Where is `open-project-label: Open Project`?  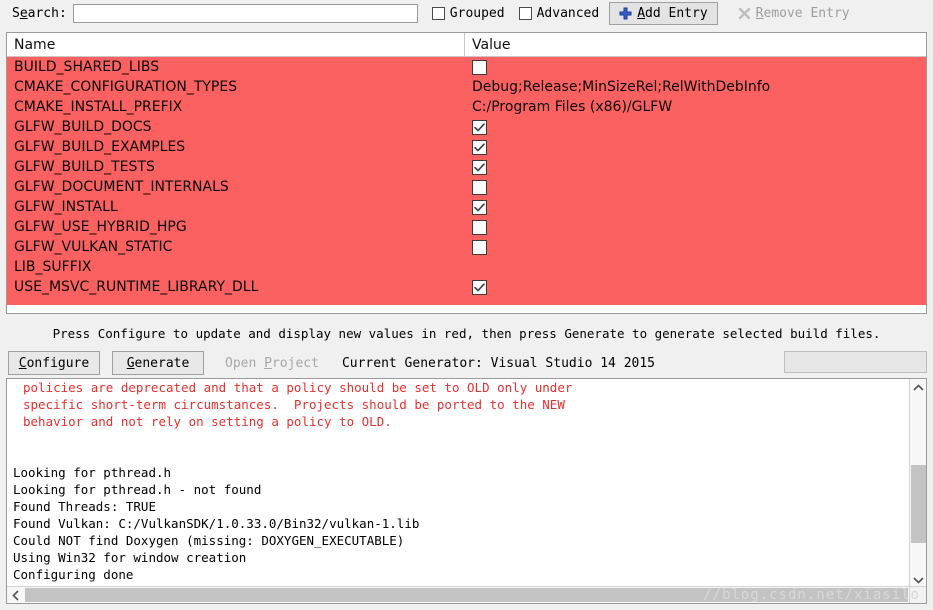 open-project-label: Open Project is located at coordinates (272, 363).